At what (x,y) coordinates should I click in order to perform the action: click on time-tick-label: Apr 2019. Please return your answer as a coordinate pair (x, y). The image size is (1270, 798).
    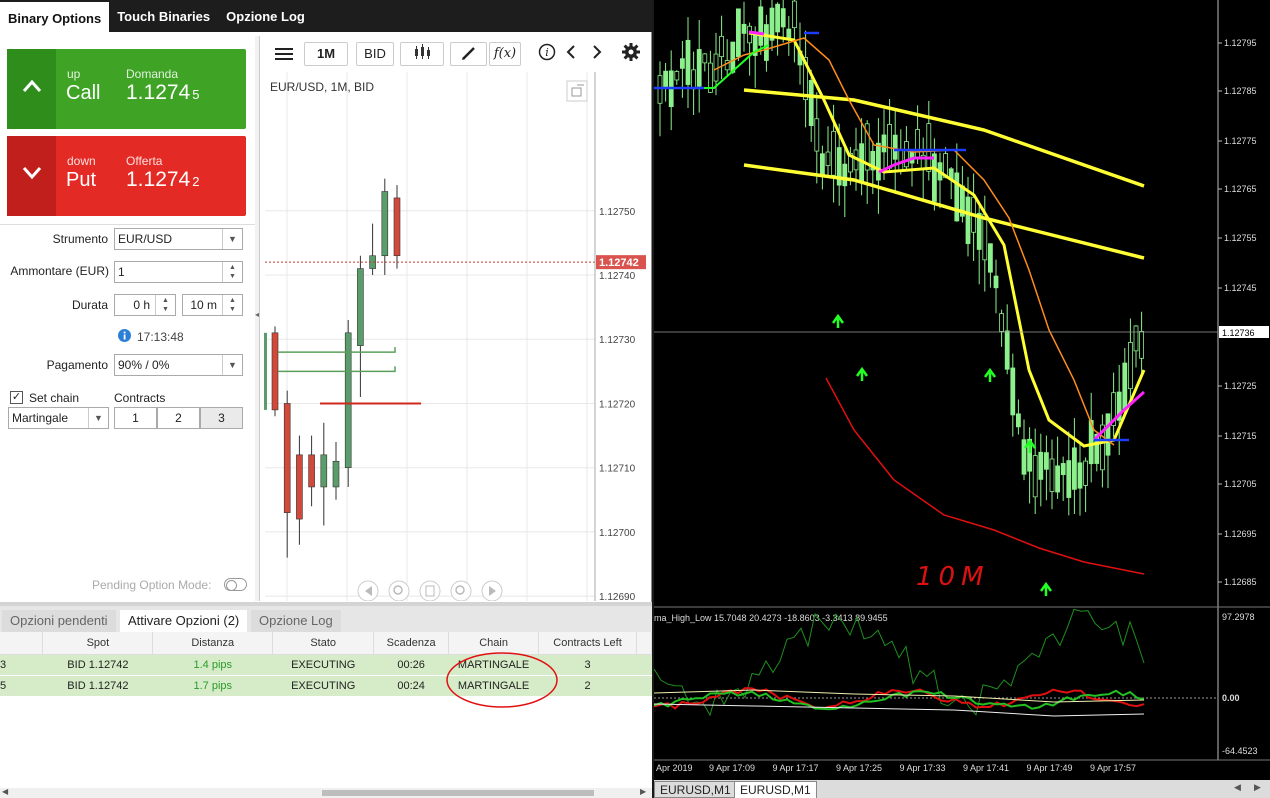
    Looking at the image, I should click on (674, 768).